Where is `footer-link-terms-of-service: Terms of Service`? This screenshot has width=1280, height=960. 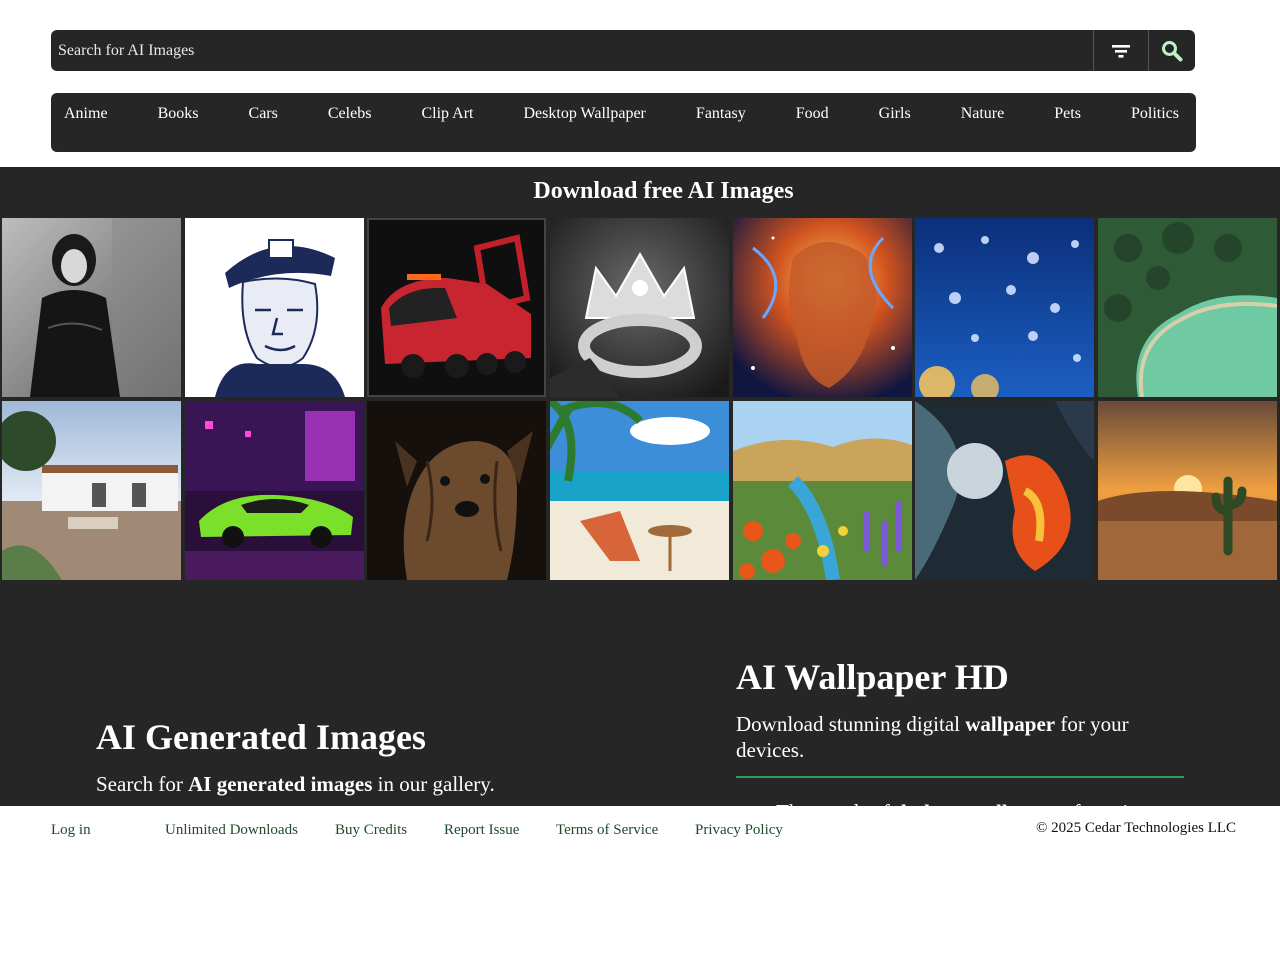
footer-link-terms-of-service: Terms of Service is located at coordinates (607, 830).